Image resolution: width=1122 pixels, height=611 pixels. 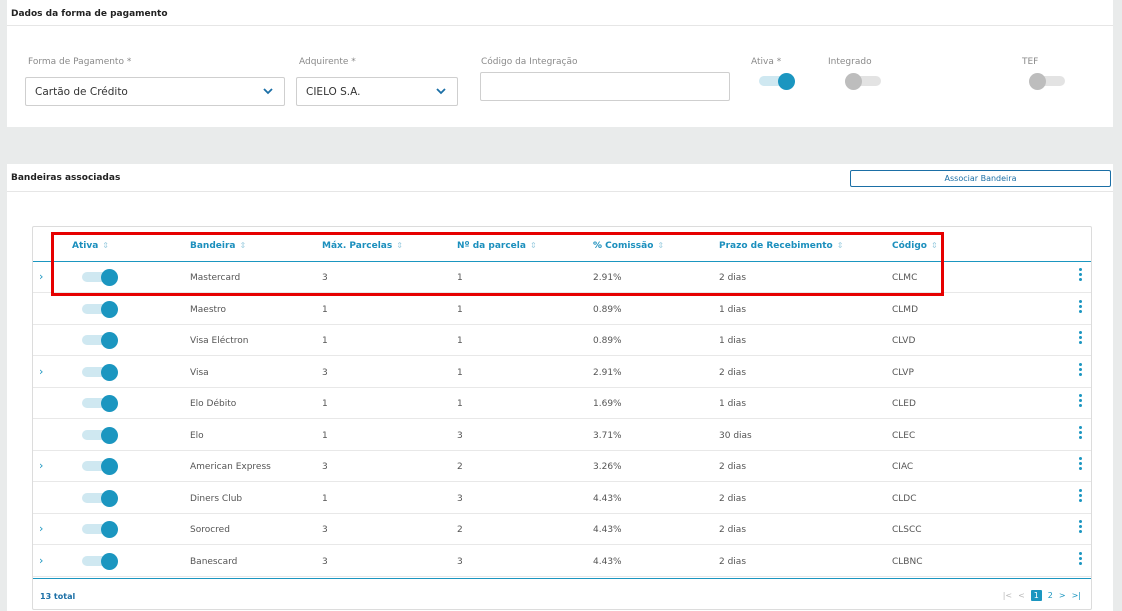 What do you see at coordinates (605, 86) in the screenshot?
I see `codigo-integracao-input` at bounding box center [605, 86].